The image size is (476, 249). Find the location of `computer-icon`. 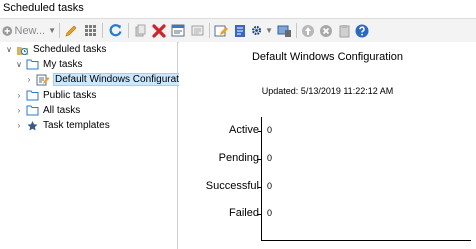

computer-icon is located at coordinates (284, 31).